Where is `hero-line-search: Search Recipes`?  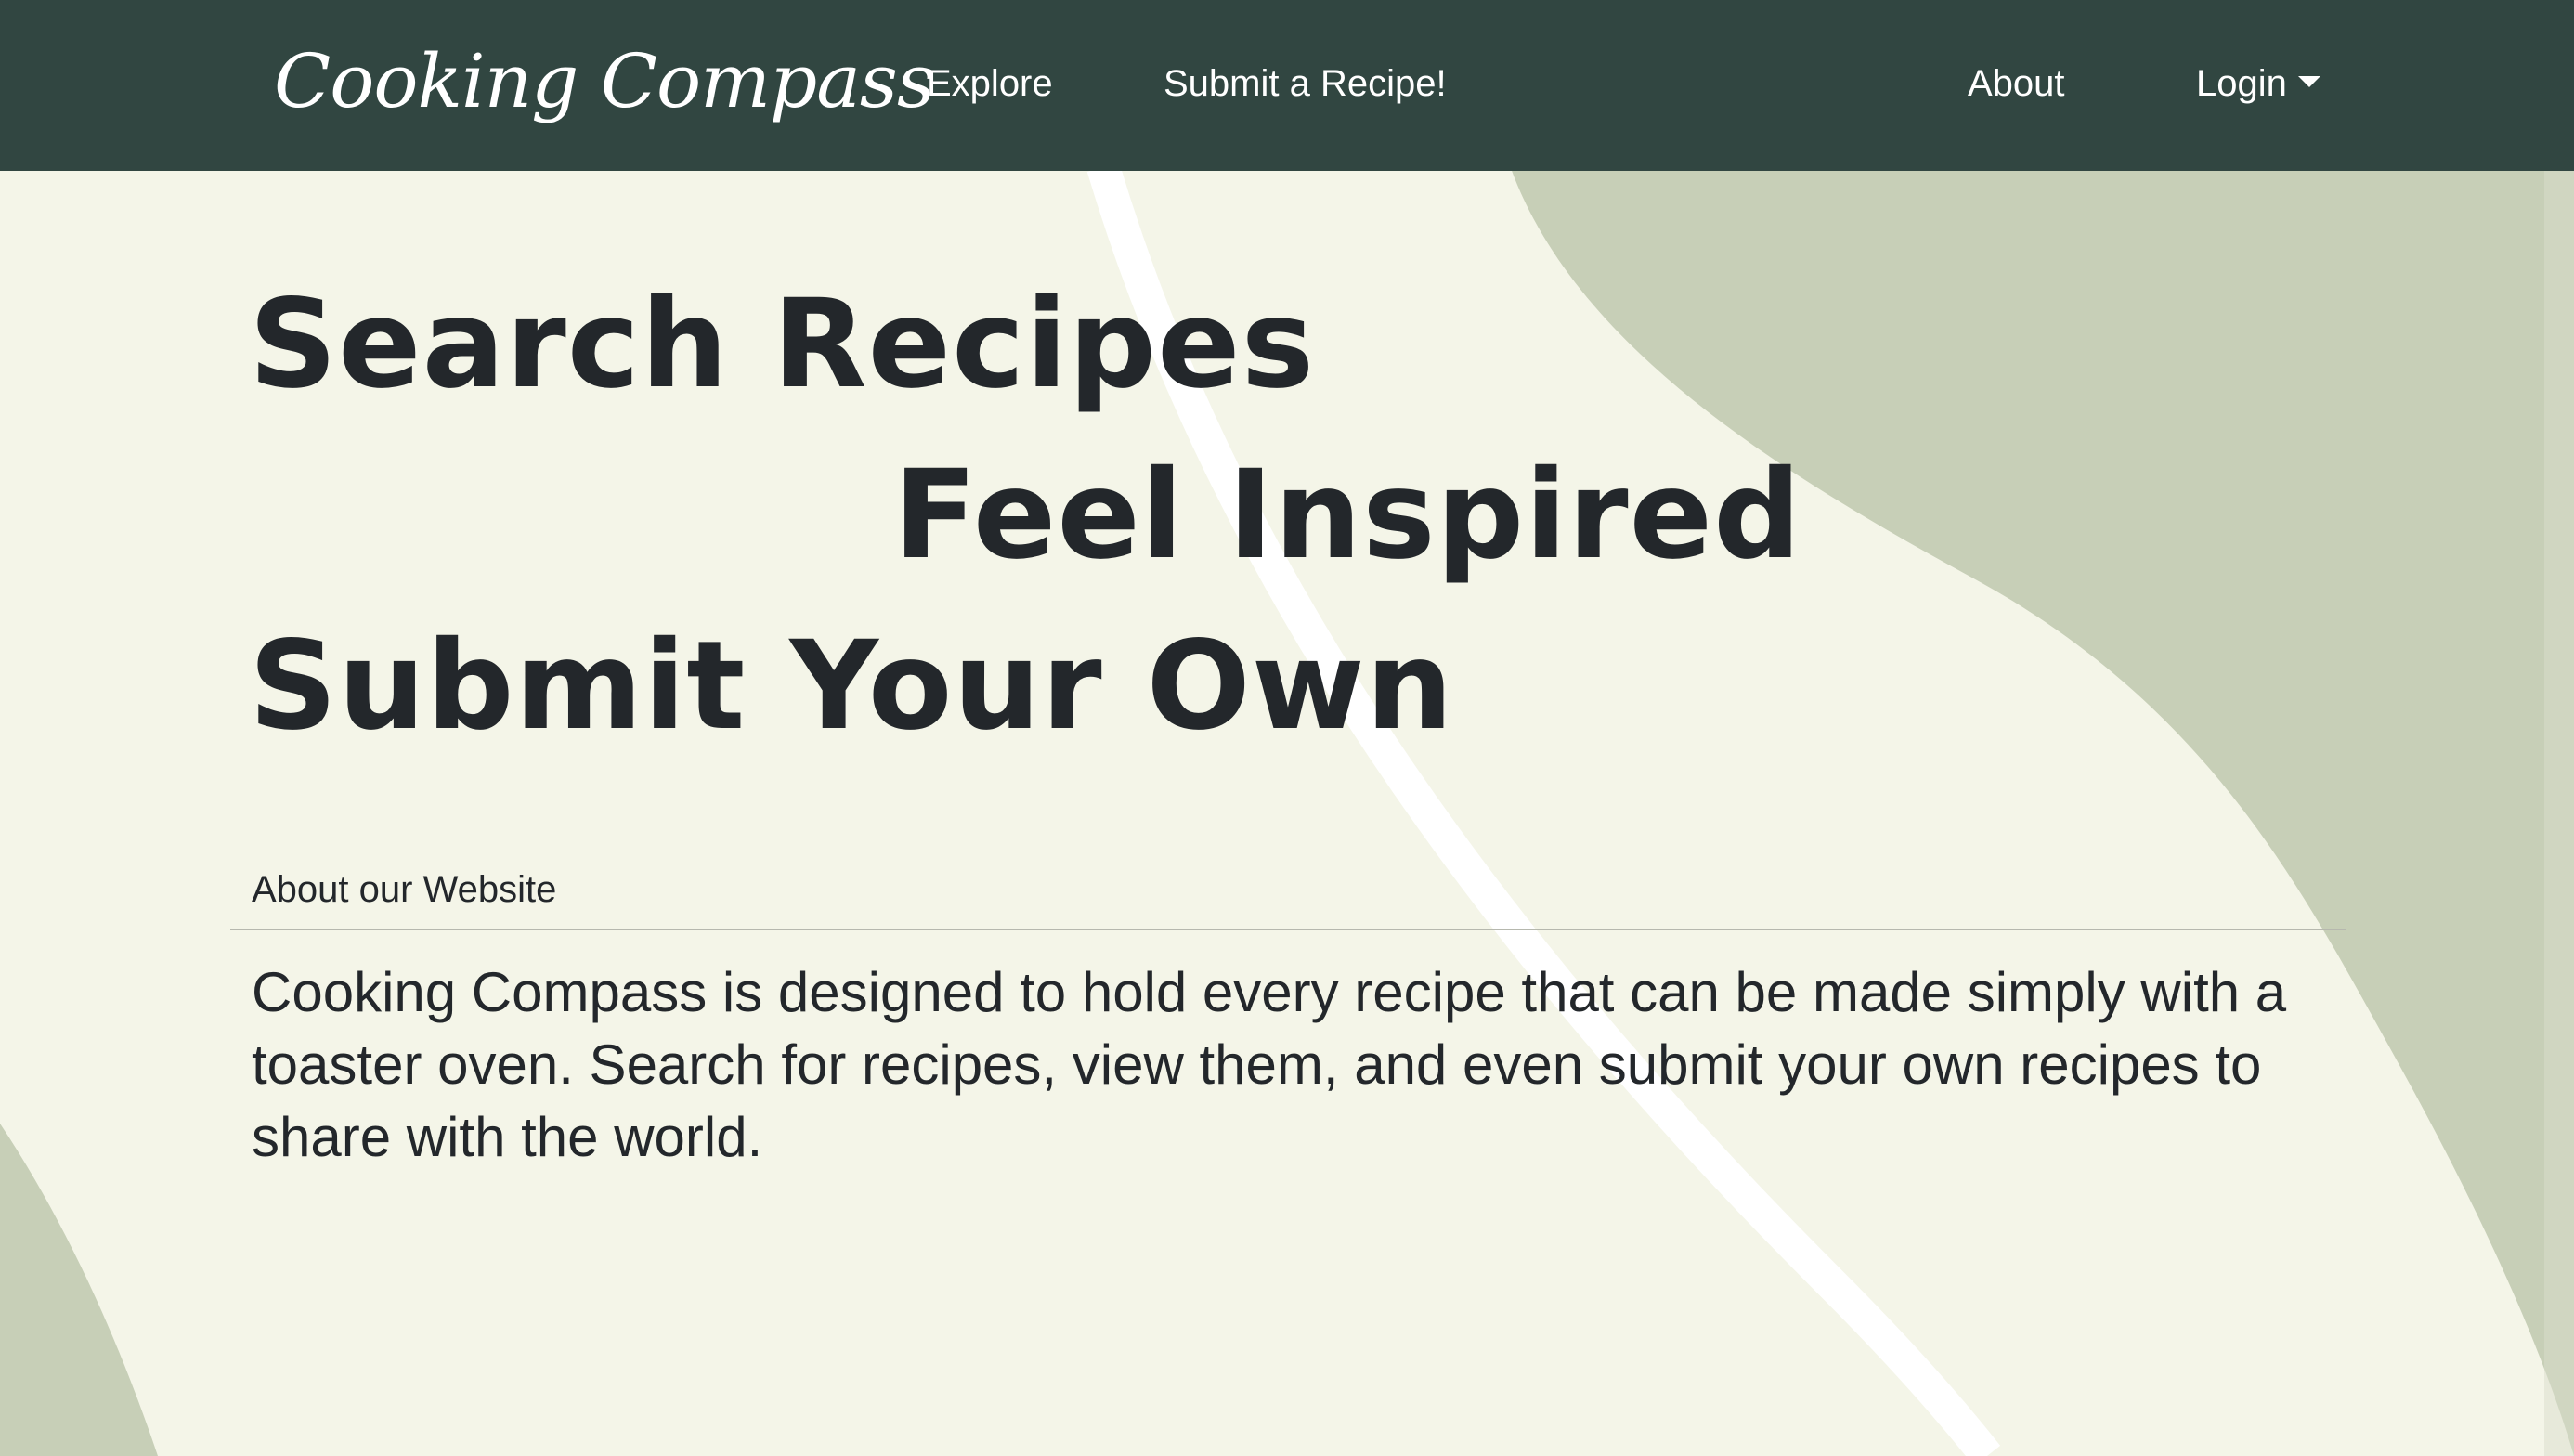
hero-line-search: Search Recipes is located at coordinates (782, 344).